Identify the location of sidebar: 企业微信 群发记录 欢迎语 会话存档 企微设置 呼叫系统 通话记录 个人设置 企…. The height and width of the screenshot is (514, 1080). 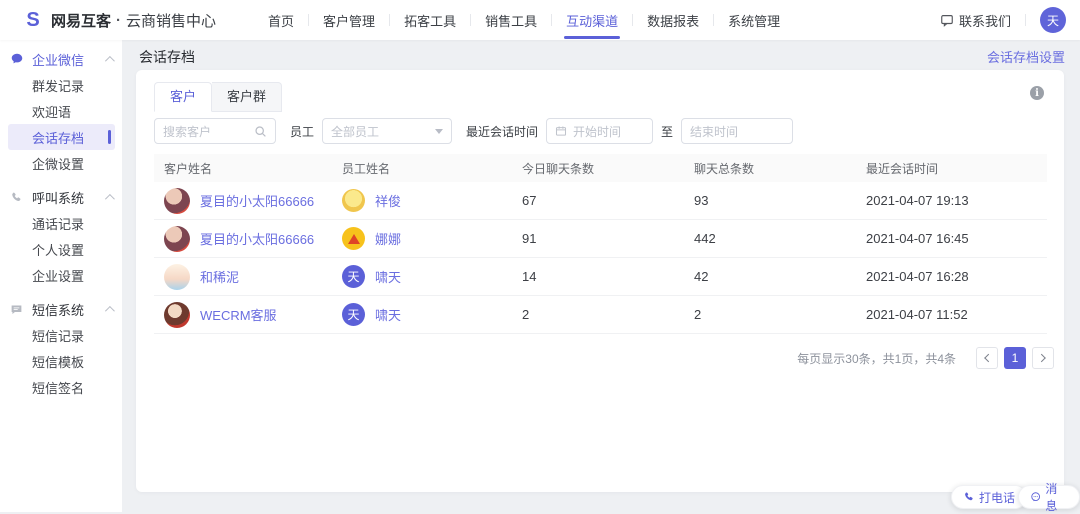
(61, 276).